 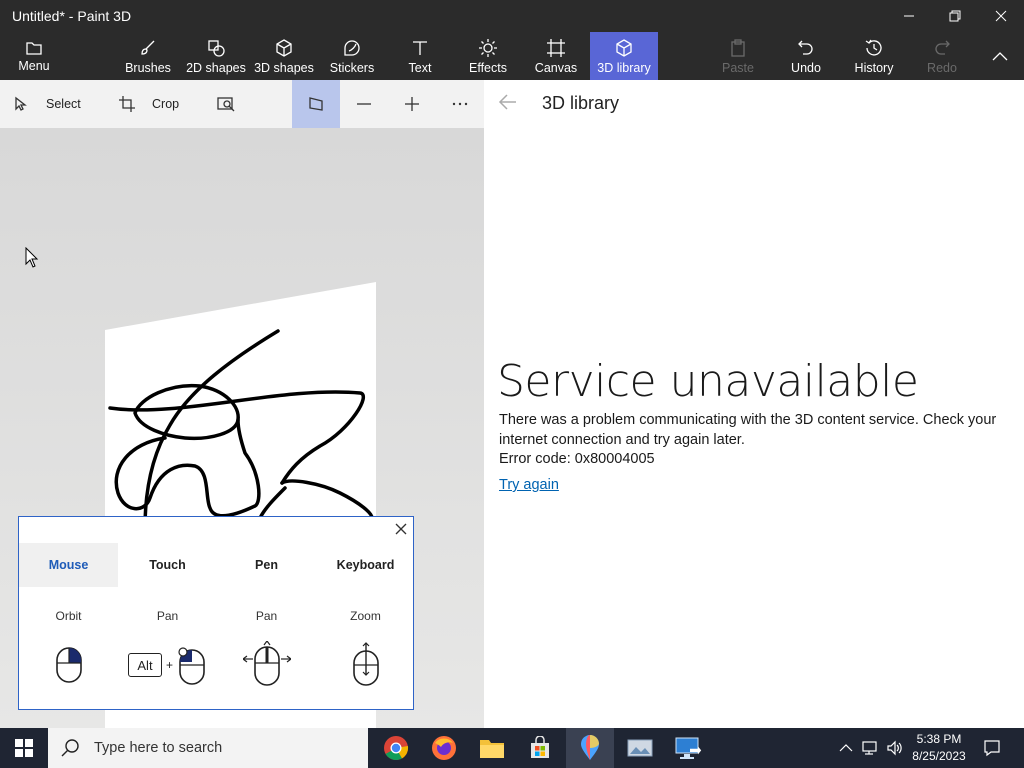 I want to click on menu-label: Menu, so click(x=34, y=66).